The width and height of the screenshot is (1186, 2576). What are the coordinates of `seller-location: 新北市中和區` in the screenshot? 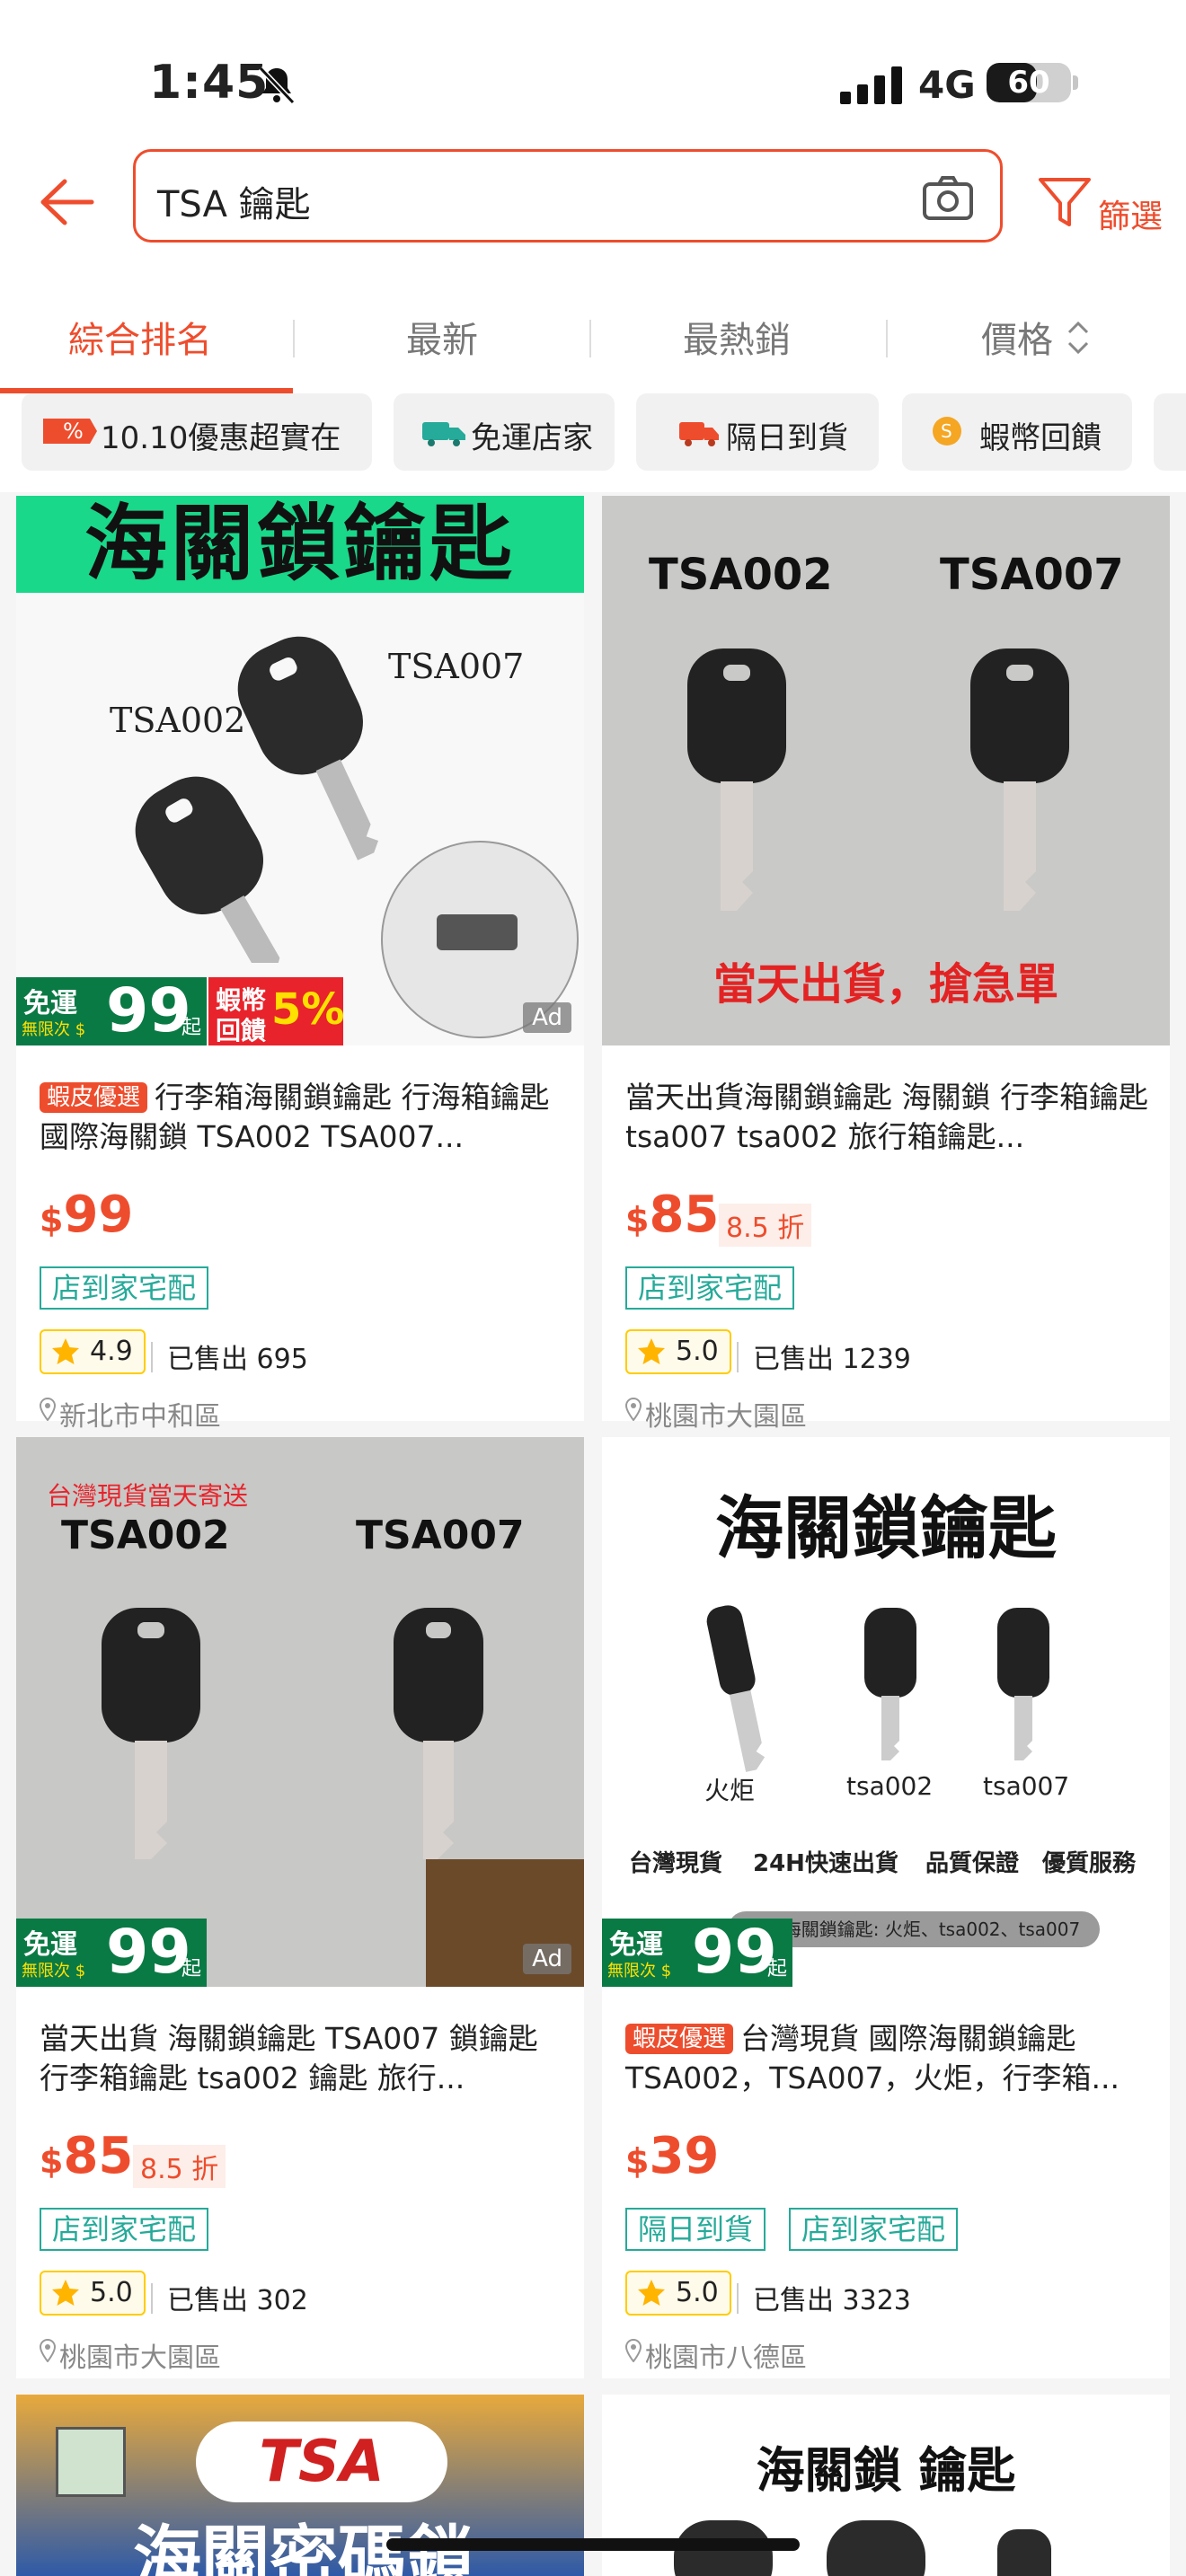 It's located at (140, 1417).